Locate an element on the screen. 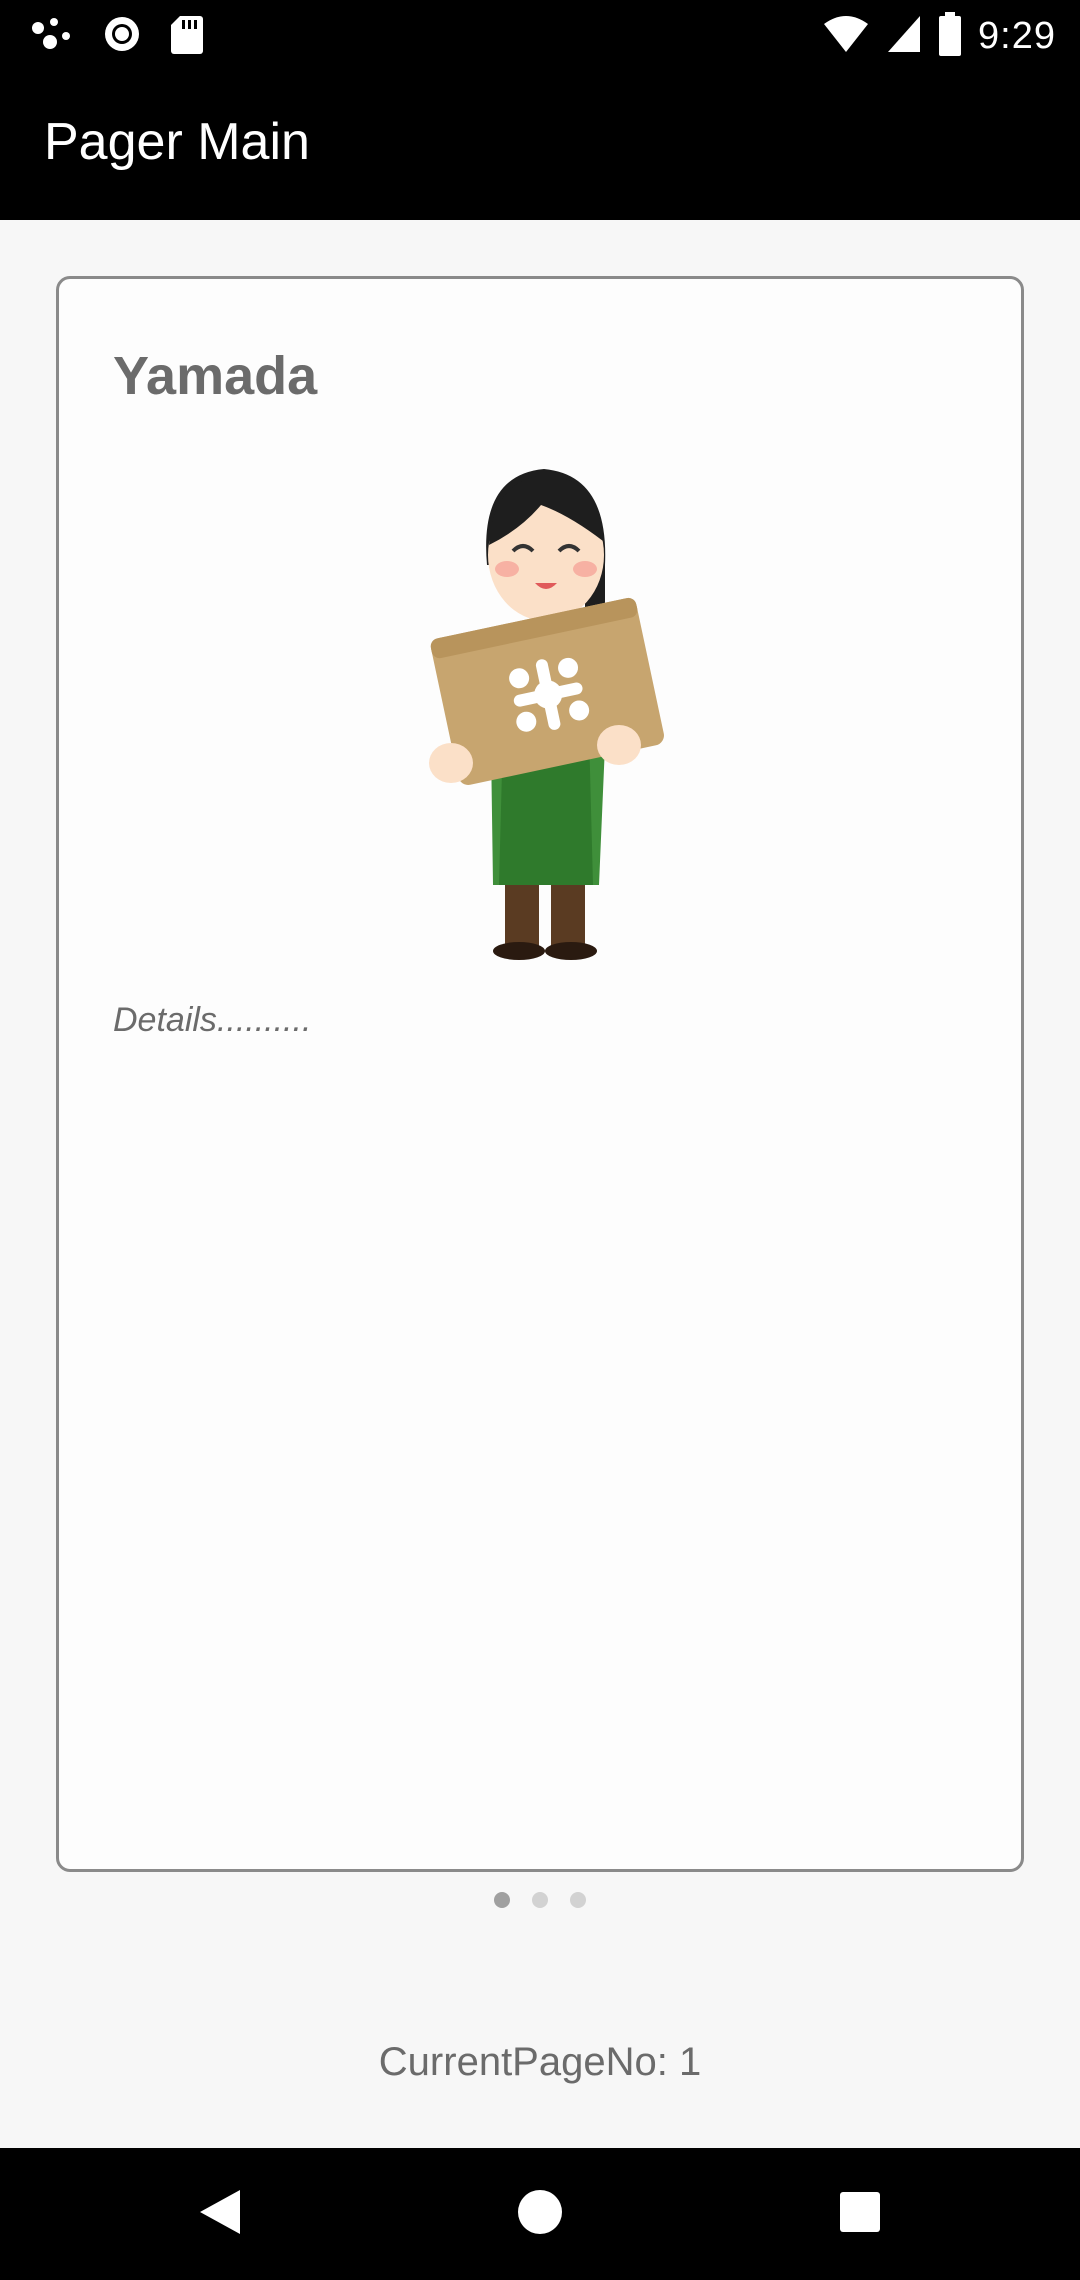 This screenshot has height=2280, width=1080. clock: 9:29 is located at coordinates (1017, 35).